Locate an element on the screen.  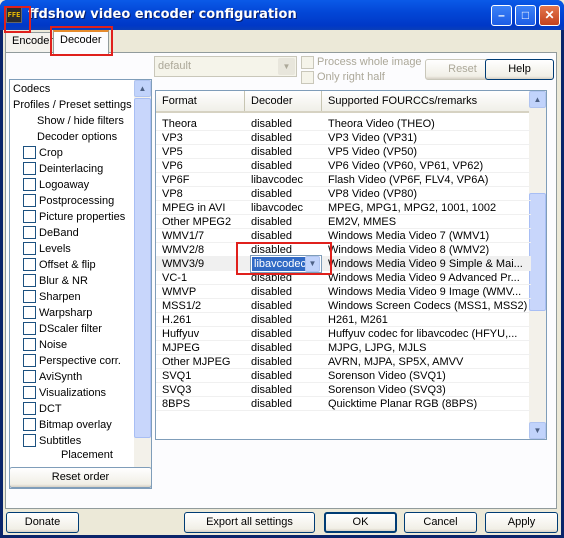
tree-item: Codecs is located at coordinates (31, 89).